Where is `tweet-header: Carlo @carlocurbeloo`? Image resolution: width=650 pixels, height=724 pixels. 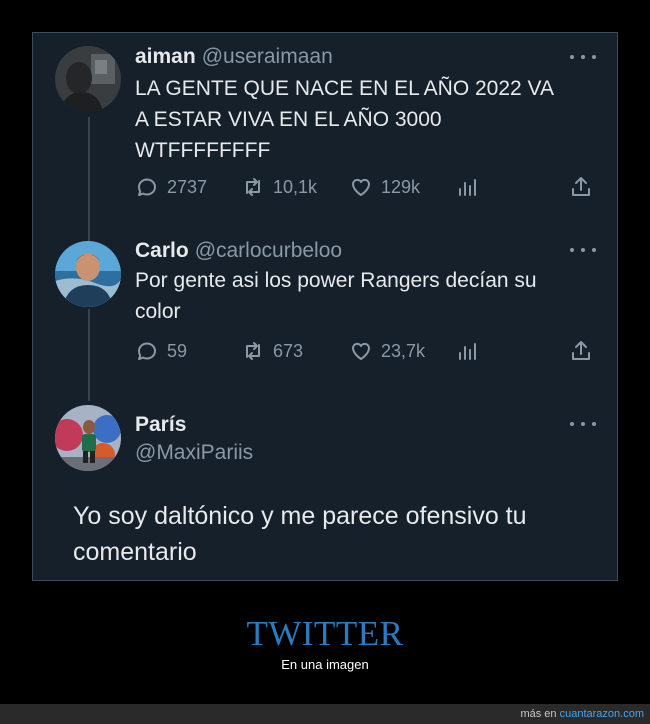
tweet-header: Carlo @carlocurbeloo is located at coordinates (238, 251).